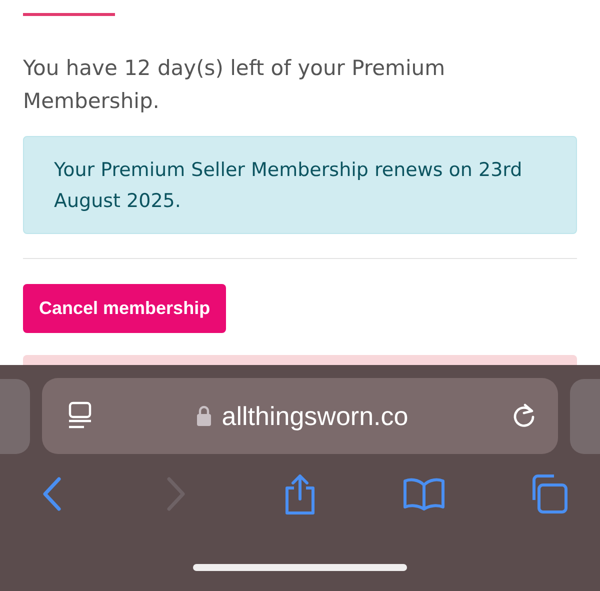 This screenshot has width=600, height=591. Describe the element at coordinates (52, 494) in the screenshot. I see `back-icon` at that location.